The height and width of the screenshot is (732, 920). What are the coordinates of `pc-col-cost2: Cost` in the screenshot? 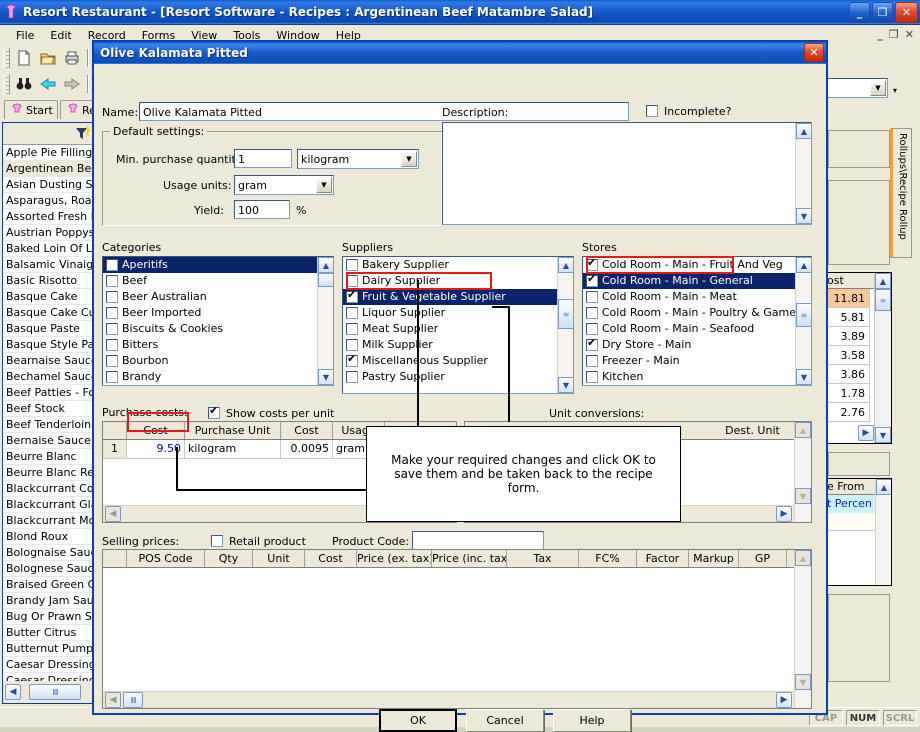 It's located at (307, 430).